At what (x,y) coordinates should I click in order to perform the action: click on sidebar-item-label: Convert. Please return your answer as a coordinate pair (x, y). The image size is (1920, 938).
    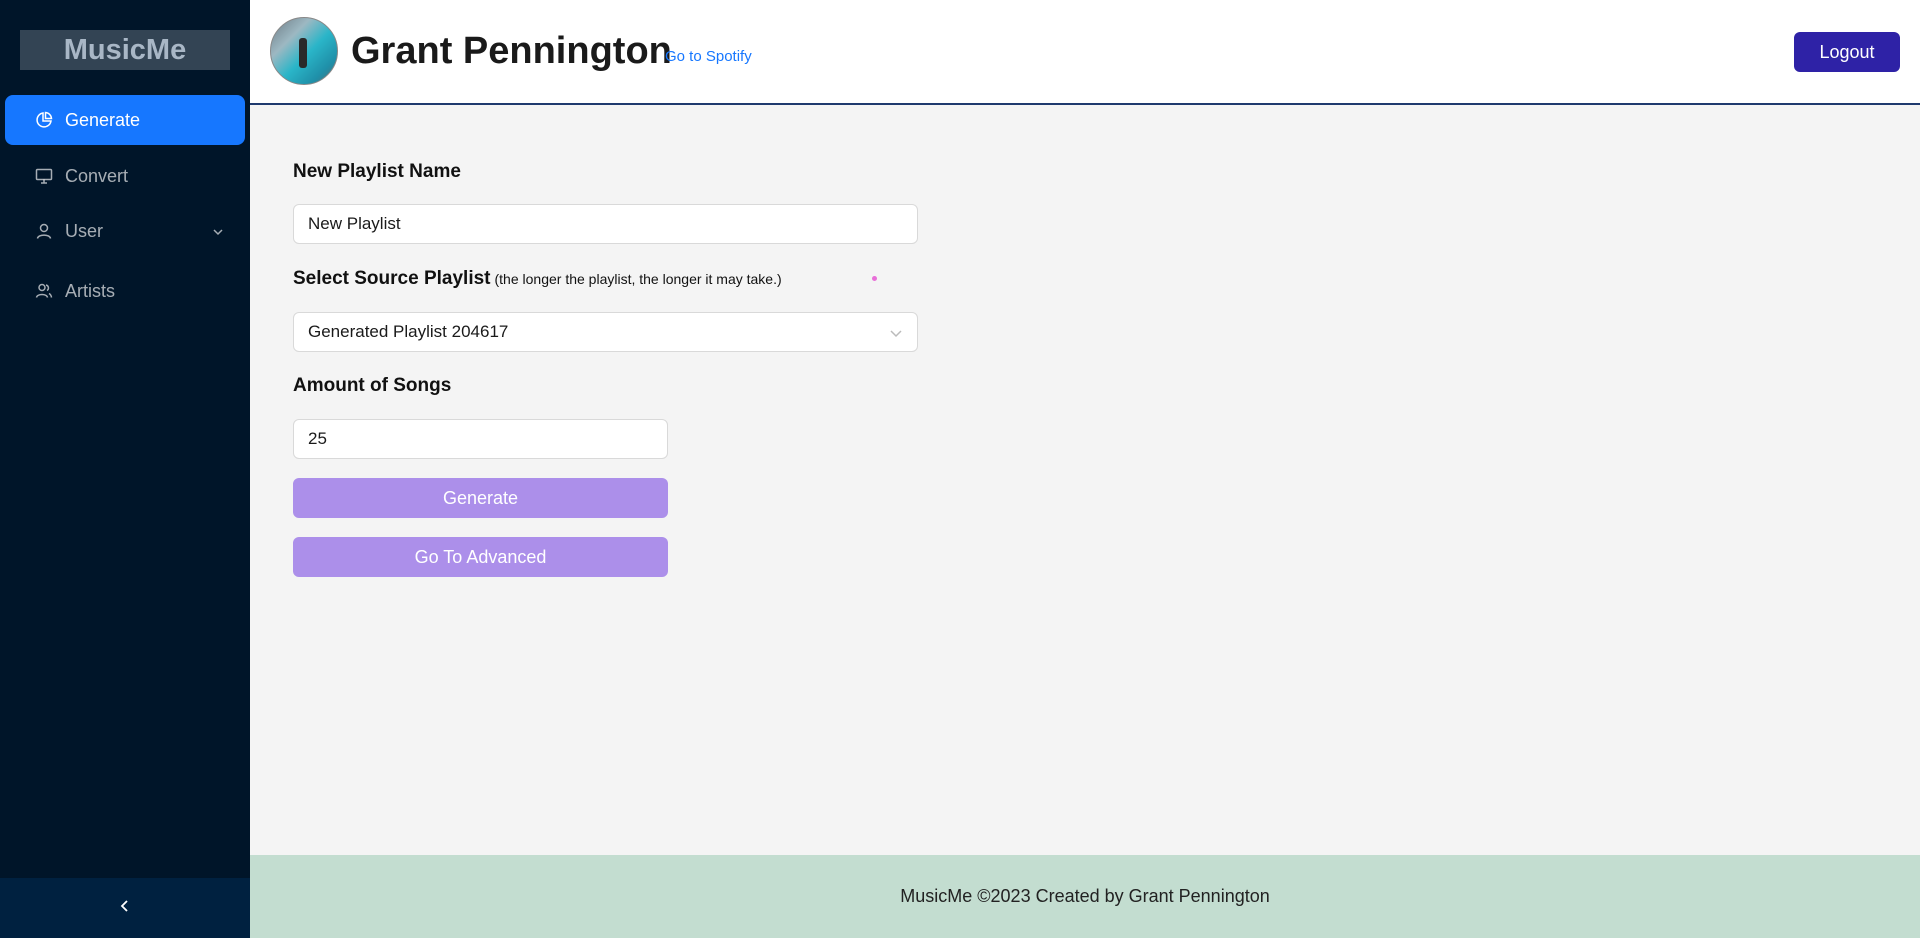
    Looking at the image, I should click on (97, 175).